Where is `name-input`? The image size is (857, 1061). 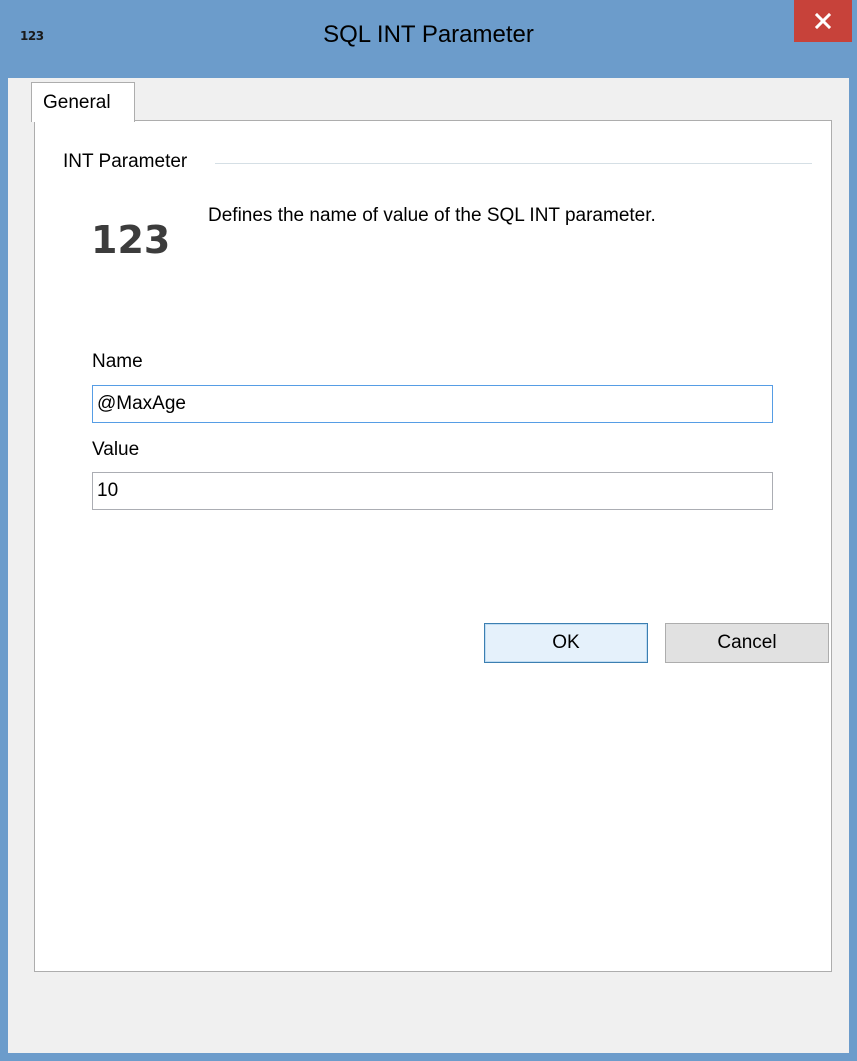 name-input is located at coordinates (432, 404).